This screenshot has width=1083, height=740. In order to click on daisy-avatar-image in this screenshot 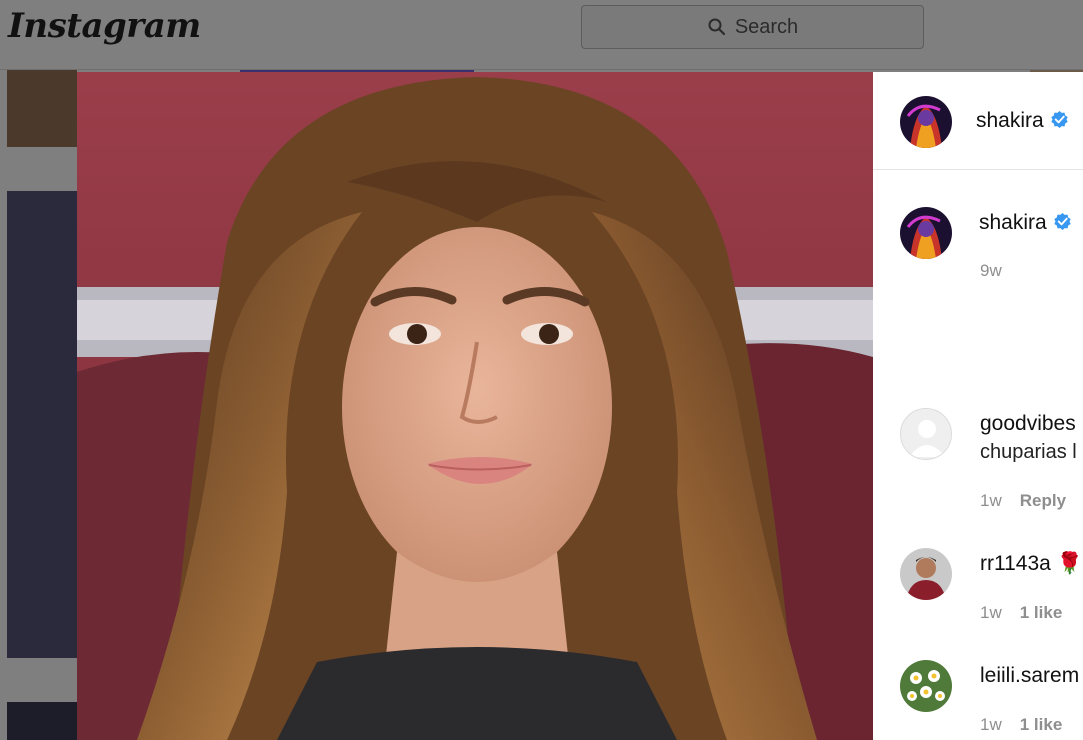, I will do `click(926, 686)`.